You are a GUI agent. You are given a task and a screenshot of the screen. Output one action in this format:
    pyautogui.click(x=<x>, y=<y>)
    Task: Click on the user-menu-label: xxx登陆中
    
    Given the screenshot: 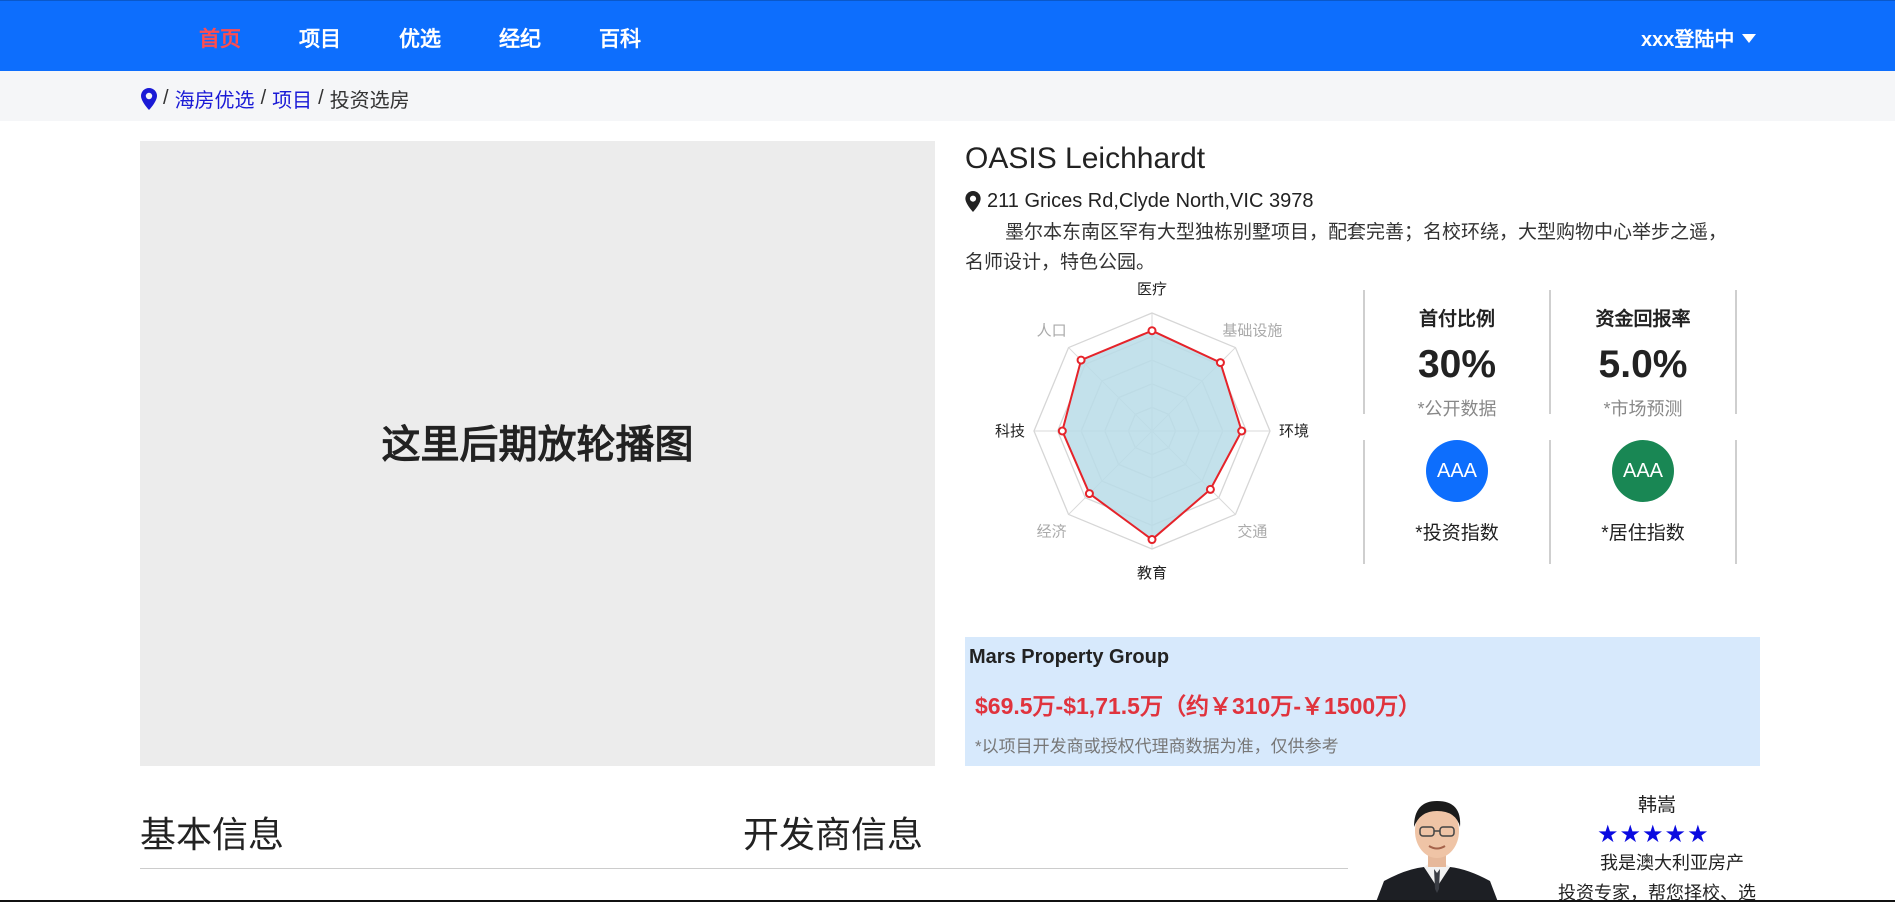 What is the action you would take?
    pyautogui.click(x=1688, y=40)
    